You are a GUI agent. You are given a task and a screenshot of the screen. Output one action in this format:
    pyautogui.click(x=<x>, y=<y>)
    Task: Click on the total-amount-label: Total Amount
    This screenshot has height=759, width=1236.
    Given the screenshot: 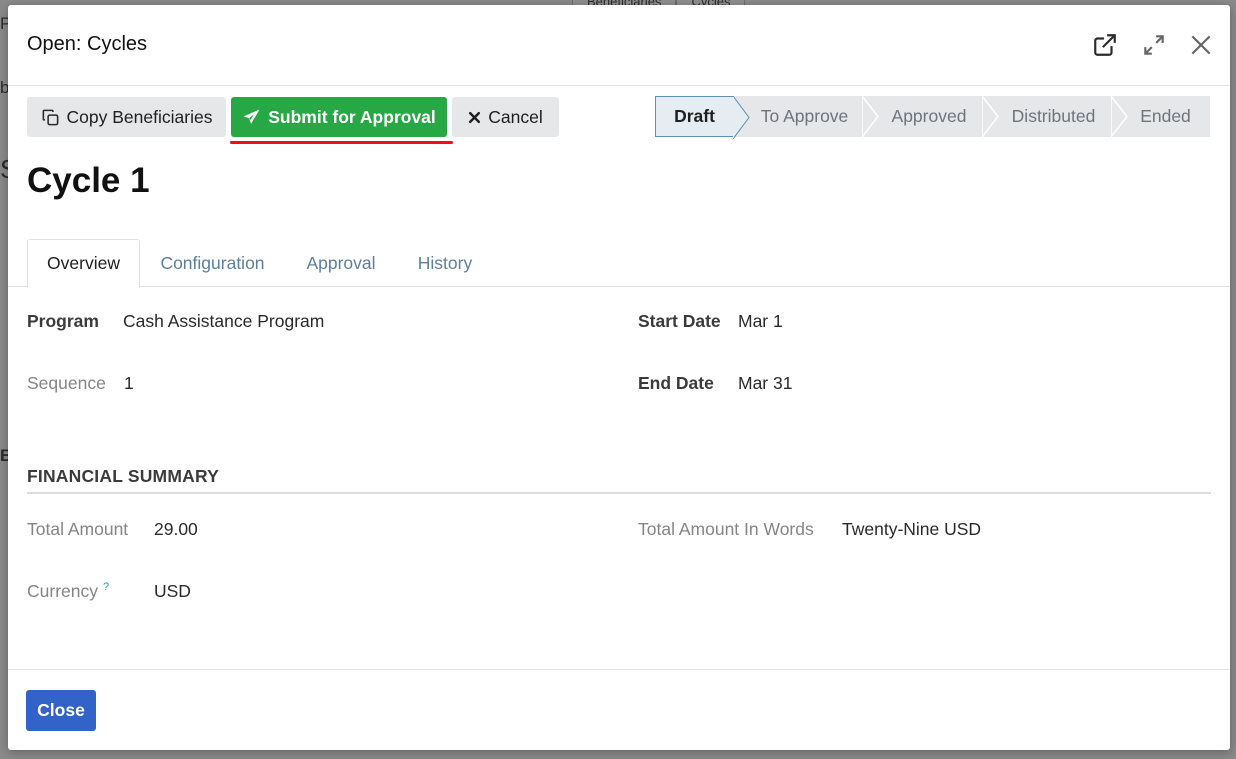 What is the action you would take?
    pyautogui.click(x=78, y=529)
    